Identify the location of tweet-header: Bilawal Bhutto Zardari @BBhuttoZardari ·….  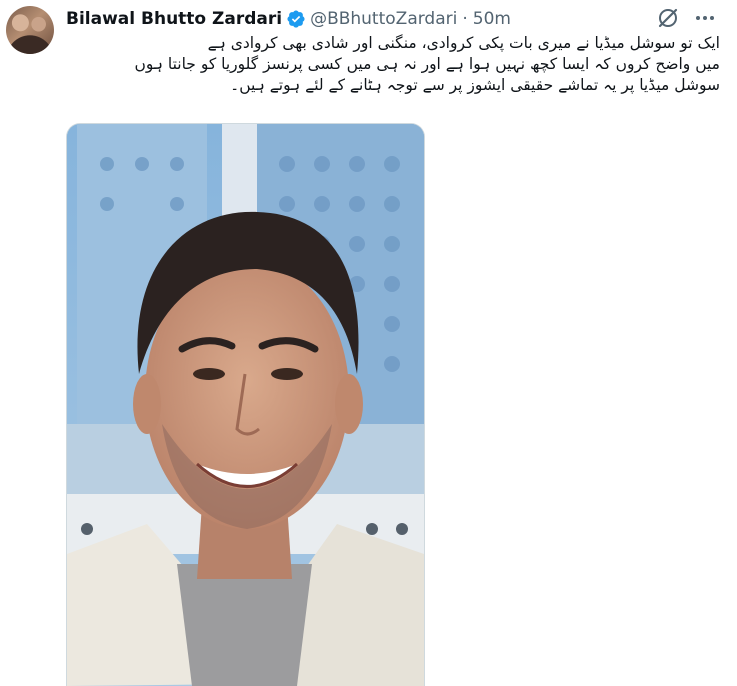
(401, 19).